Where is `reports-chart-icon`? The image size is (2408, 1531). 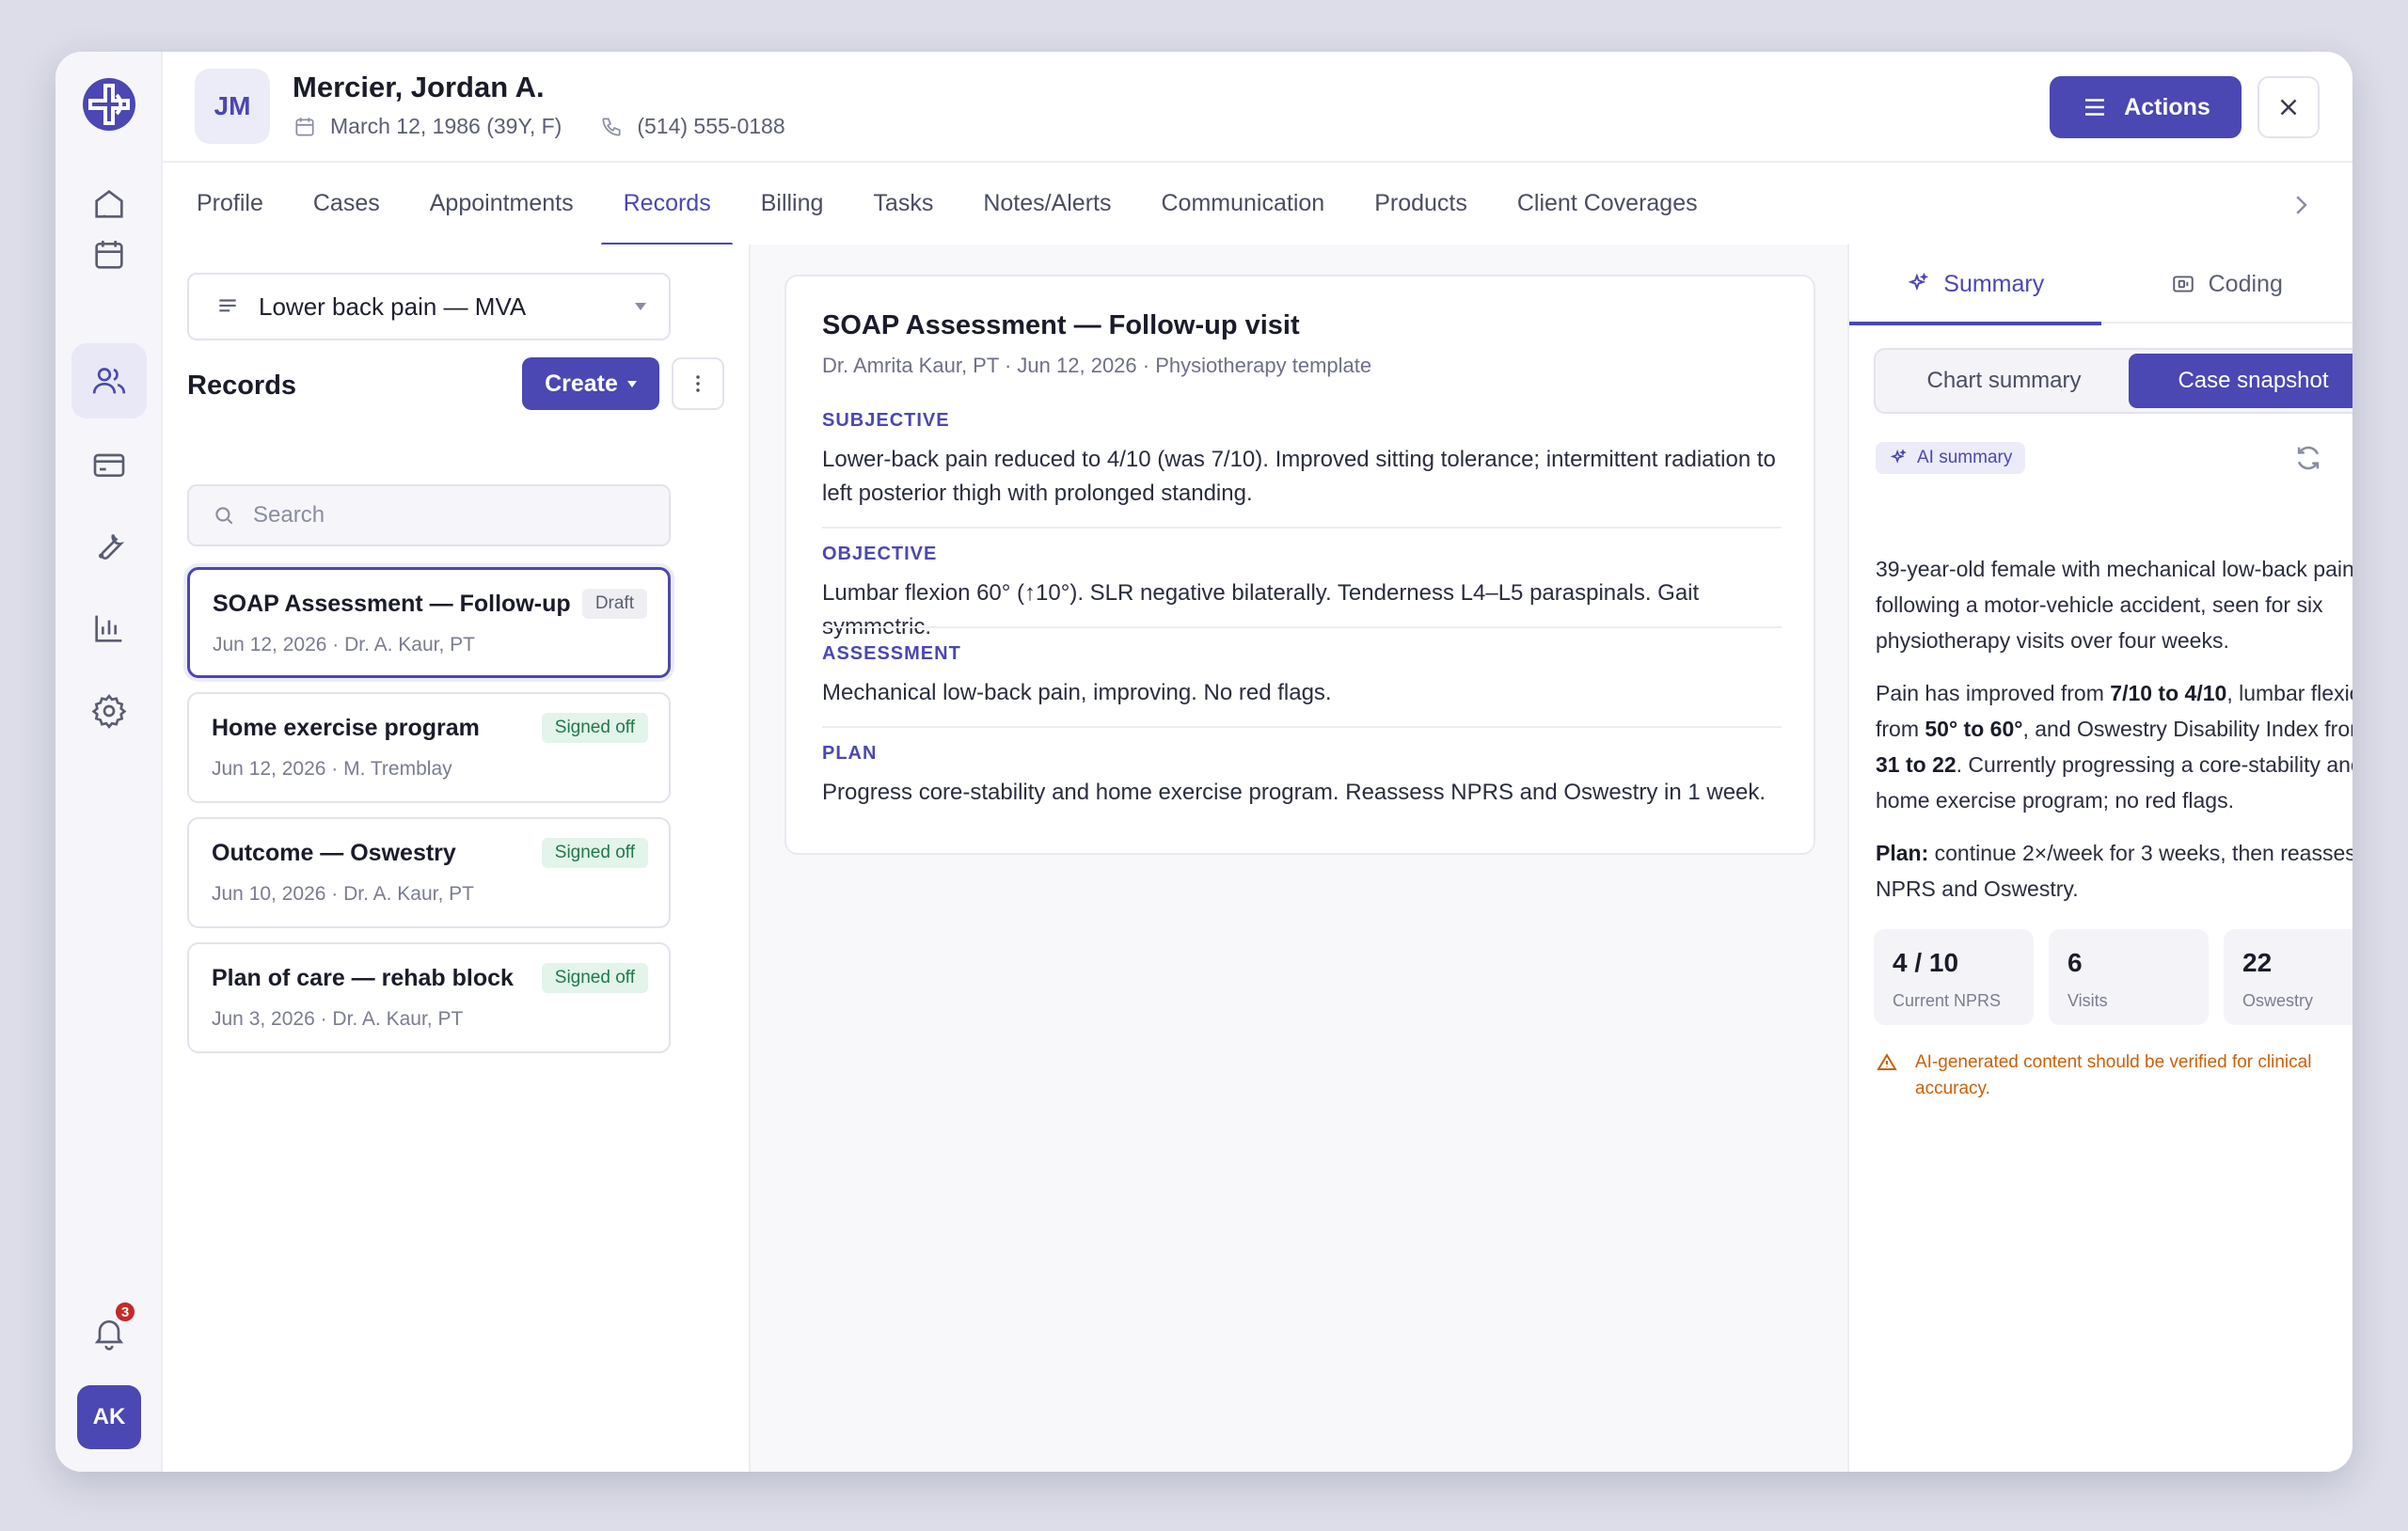
reports-chart-icon is located at coordinates (109, 628).